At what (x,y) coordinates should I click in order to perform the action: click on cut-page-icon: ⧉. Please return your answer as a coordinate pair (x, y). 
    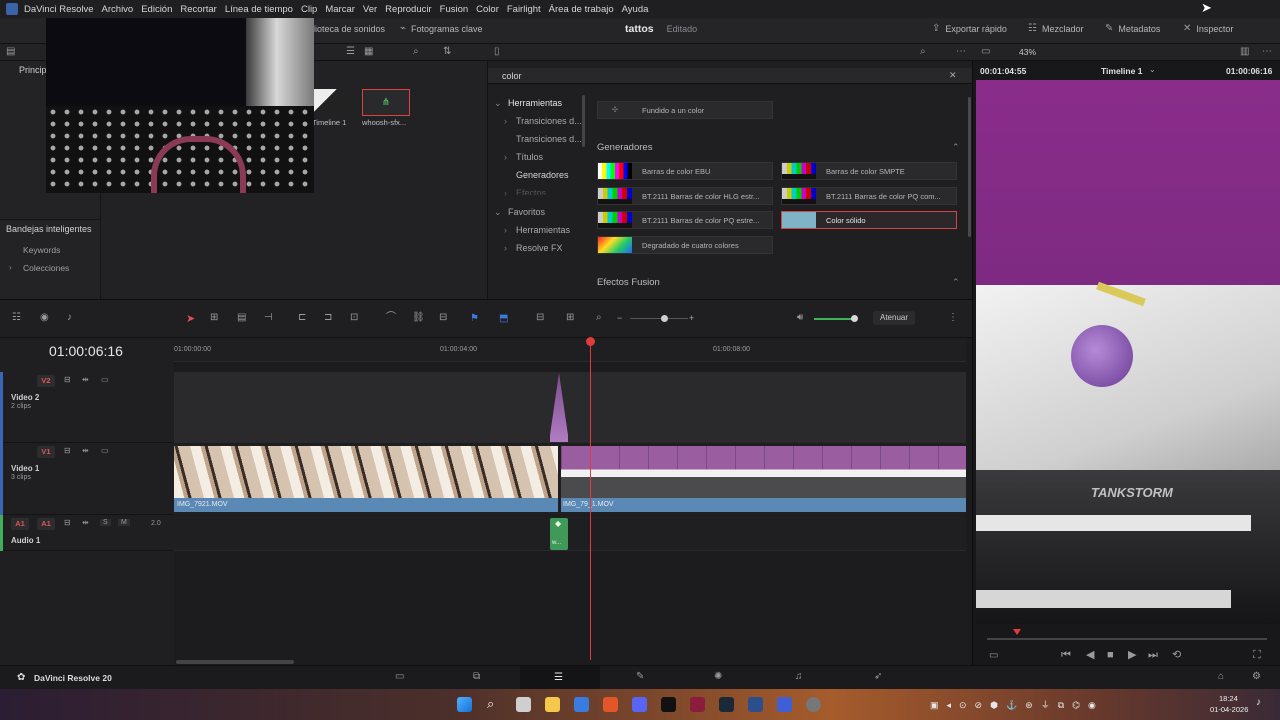
    Looking at the image, I should click on (476, 677).